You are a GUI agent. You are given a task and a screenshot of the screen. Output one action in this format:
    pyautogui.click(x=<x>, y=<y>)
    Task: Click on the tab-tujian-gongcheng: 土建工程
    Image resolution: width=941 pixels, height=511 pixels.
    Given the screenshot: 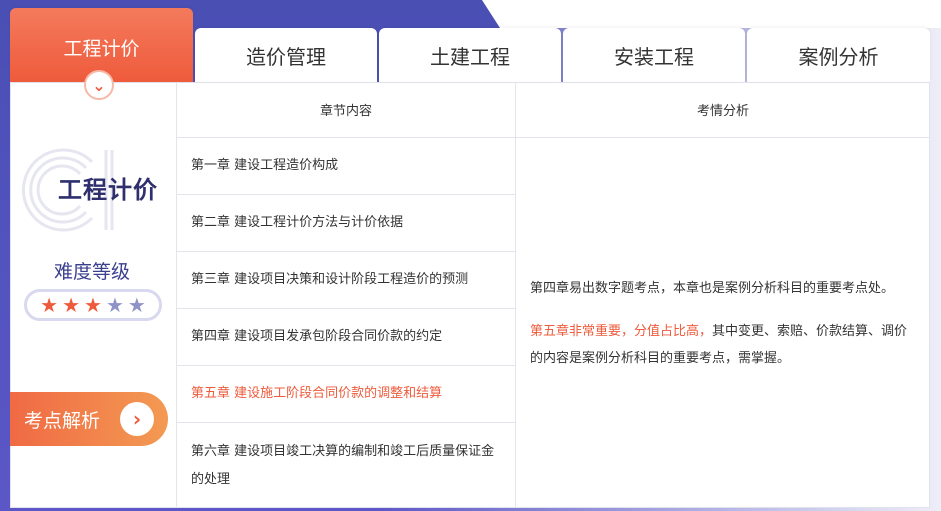 What is the action you would take?
    pyautogui.click(x=470, y=55)
    